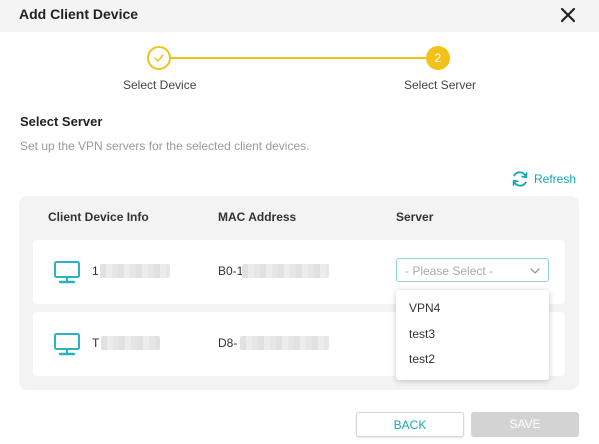 This screenshot has height=444, width=599. Describe the element at coordinates (422, 334) in the screenshot. I see `server-option-test3: test3` at that location.